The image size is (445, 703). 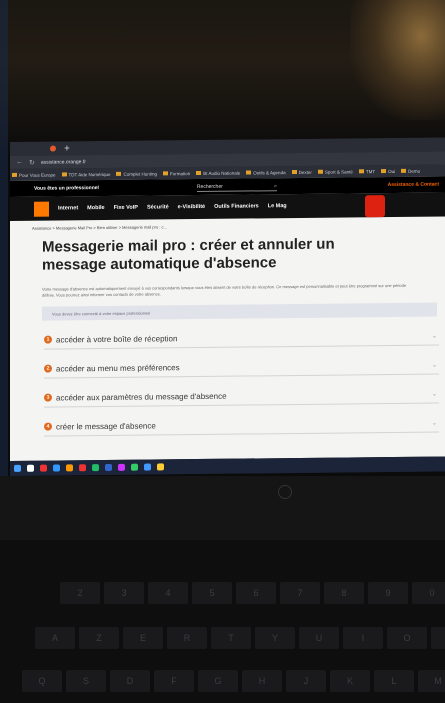 What do you see at coordinates (285, 492) in the screenshot?
I see `power-button-icon` at bounding box center [285, 492].